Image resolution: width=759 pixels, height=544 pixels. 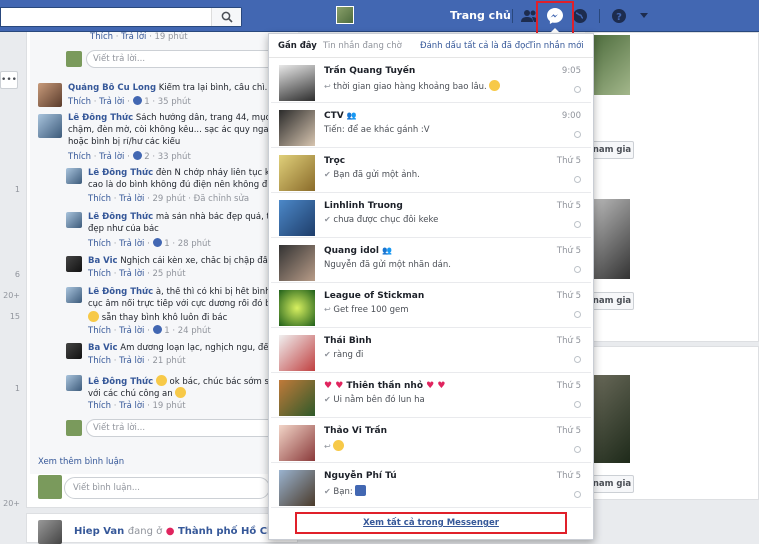 What do you see at coordinates (356, 431) in the screenshot?
I see `conversation-name: Thảo Vi Trần` at bounding box center [356, 431].